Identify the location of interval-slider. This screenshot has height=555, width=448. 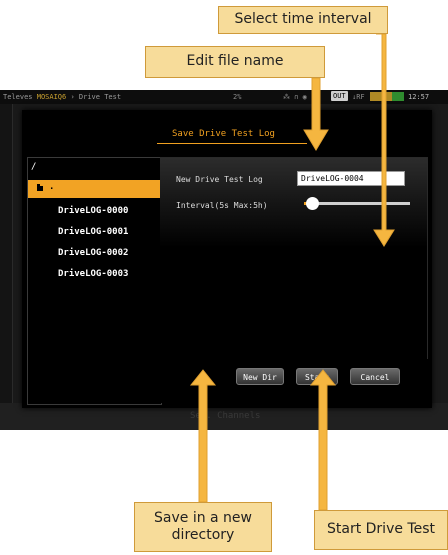
(357, 204).